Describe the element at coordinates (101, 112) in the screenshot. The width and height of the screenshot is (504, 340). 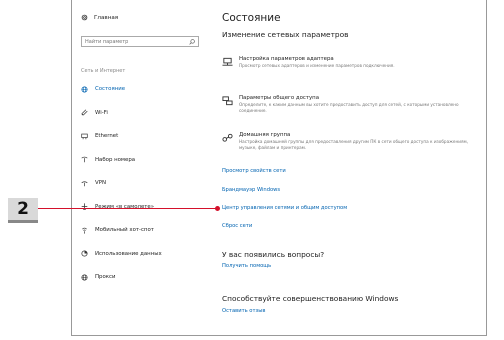
I see `sidebar-item-label: Wi-Fi` at that location.